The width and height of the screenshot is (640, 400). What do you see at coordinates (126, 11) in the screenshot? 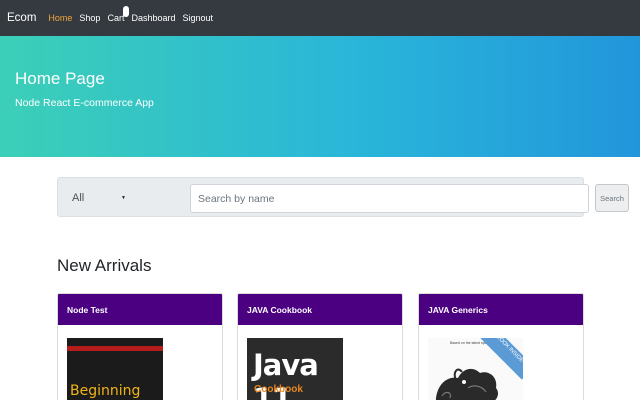
I see `cart-count-badge` at bounding box center [126, 11].